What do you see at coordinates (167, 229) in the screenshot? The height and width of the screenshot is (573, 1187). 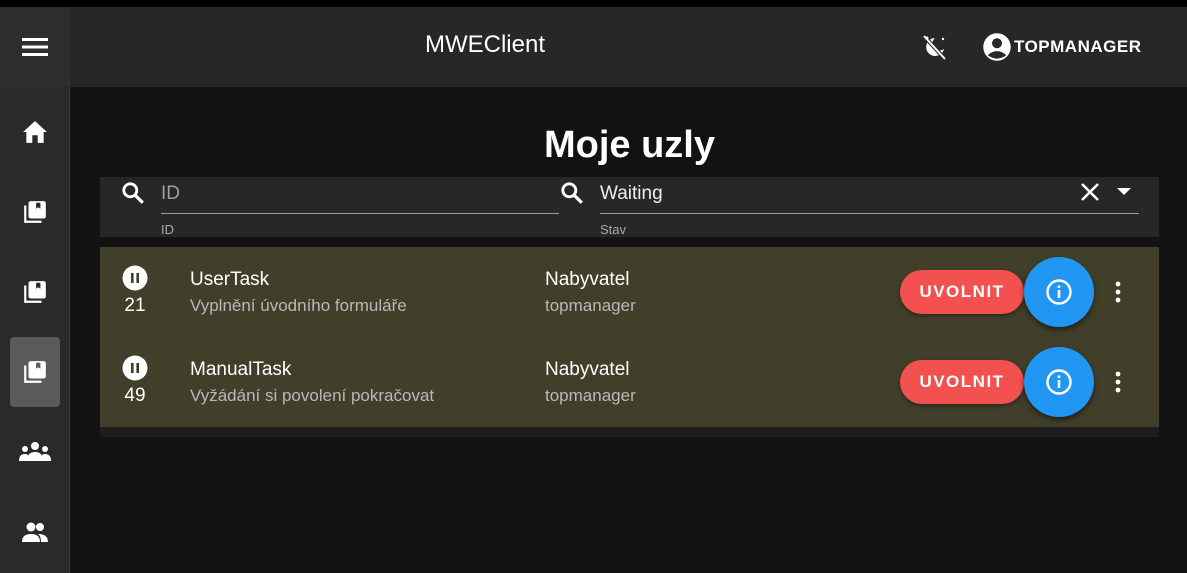 I see `id-filter-label: ID` at bounding box center [167, 229].